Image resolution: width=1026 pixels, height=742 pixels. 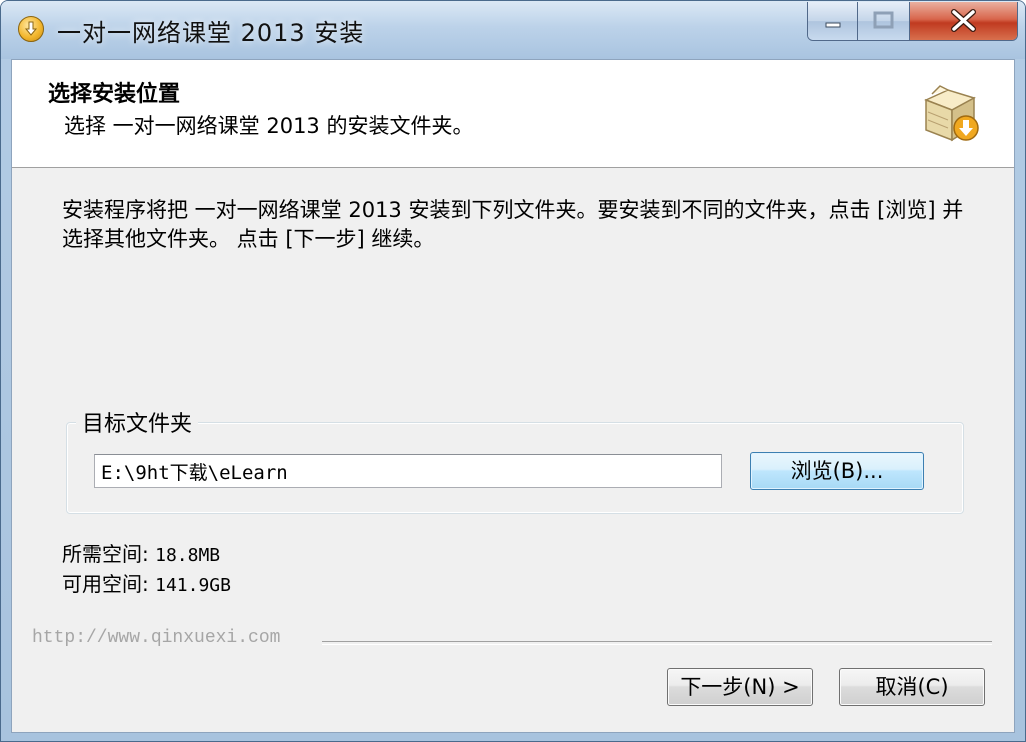 What do you see at coordinates (114, 94) in the screenshot?
I see `page-title: 选择安装位置` at bounding box center [114, 94].